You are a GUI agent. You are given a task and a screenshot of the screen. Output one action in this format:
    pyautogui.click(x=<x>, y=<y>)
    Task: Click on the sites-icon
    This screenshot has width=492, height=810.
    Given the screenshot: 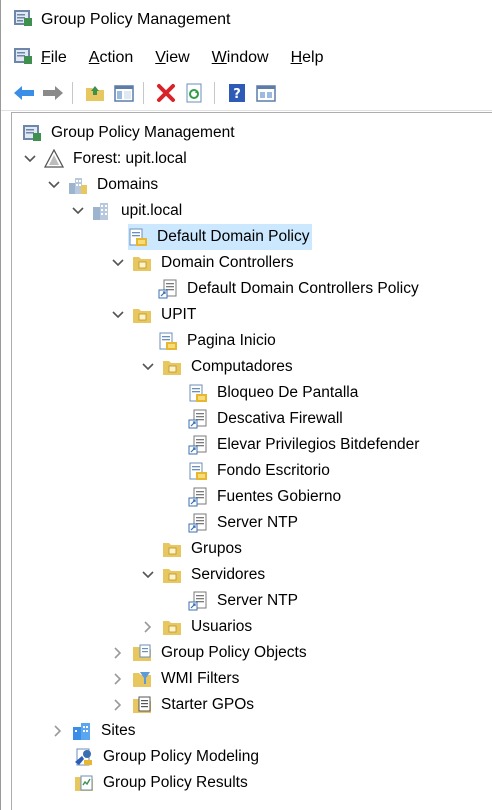 What is the action you would take?
    pyautogui.click(x=82, y=731)
    